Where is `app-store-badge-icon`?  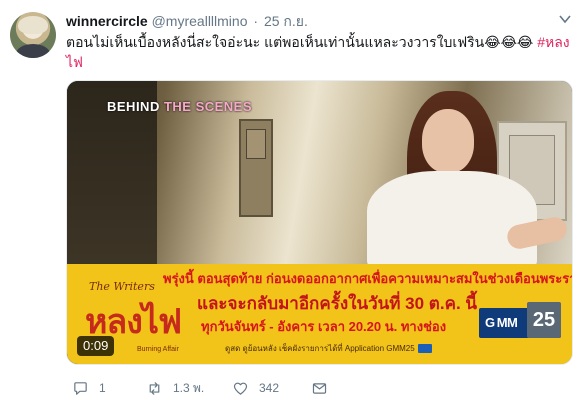 app-store-badge-icon is located at coordinates (424, 349).